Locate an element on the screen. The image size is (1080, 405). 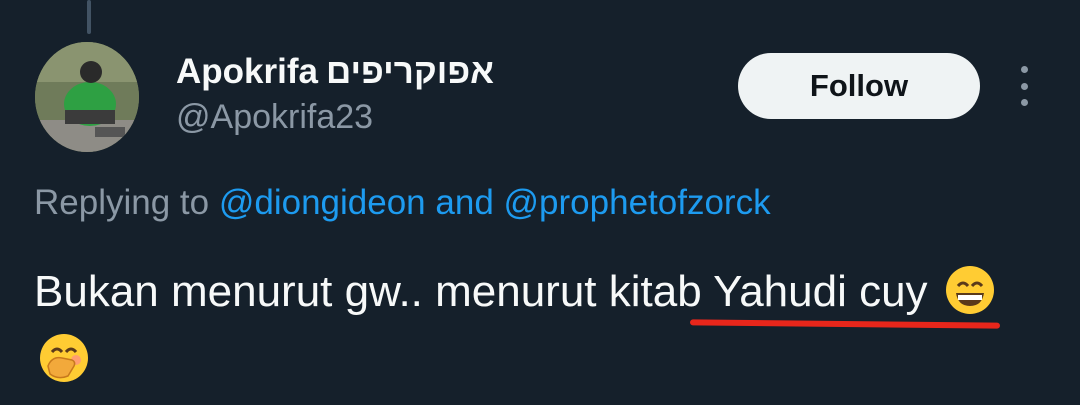
follow-button: Follow is located at coordinates (859, 86).